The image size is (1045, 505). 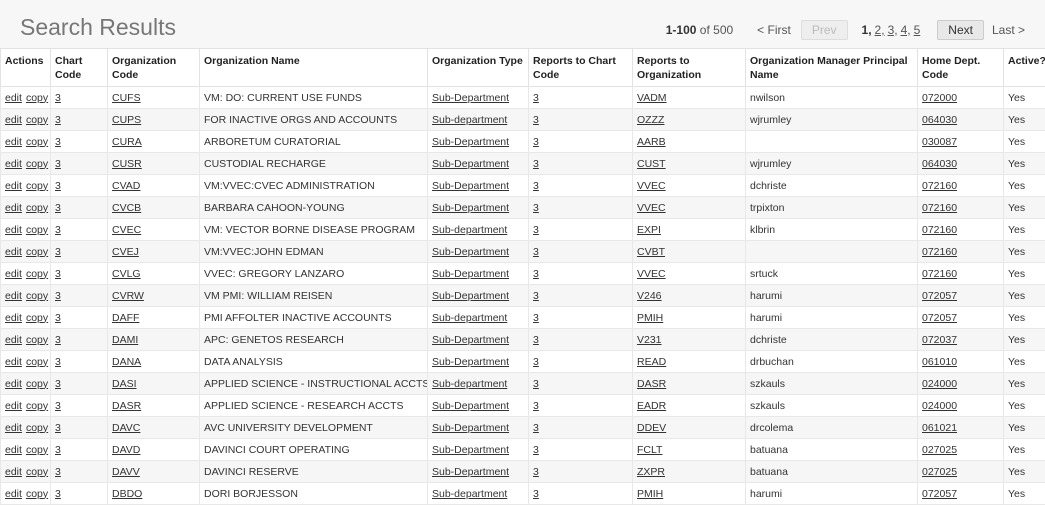 I want to click on reports-org-link: CUST, so click(x=651, y=164).